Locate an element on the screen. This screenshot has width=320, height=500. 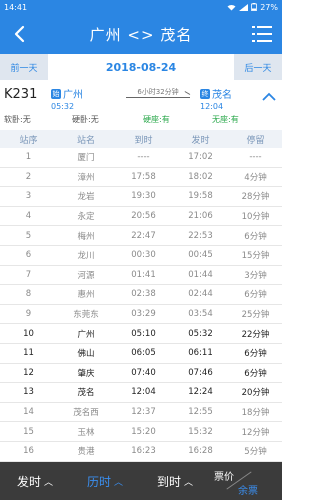
header-station: 站名 is located at coordinates (85, 140).